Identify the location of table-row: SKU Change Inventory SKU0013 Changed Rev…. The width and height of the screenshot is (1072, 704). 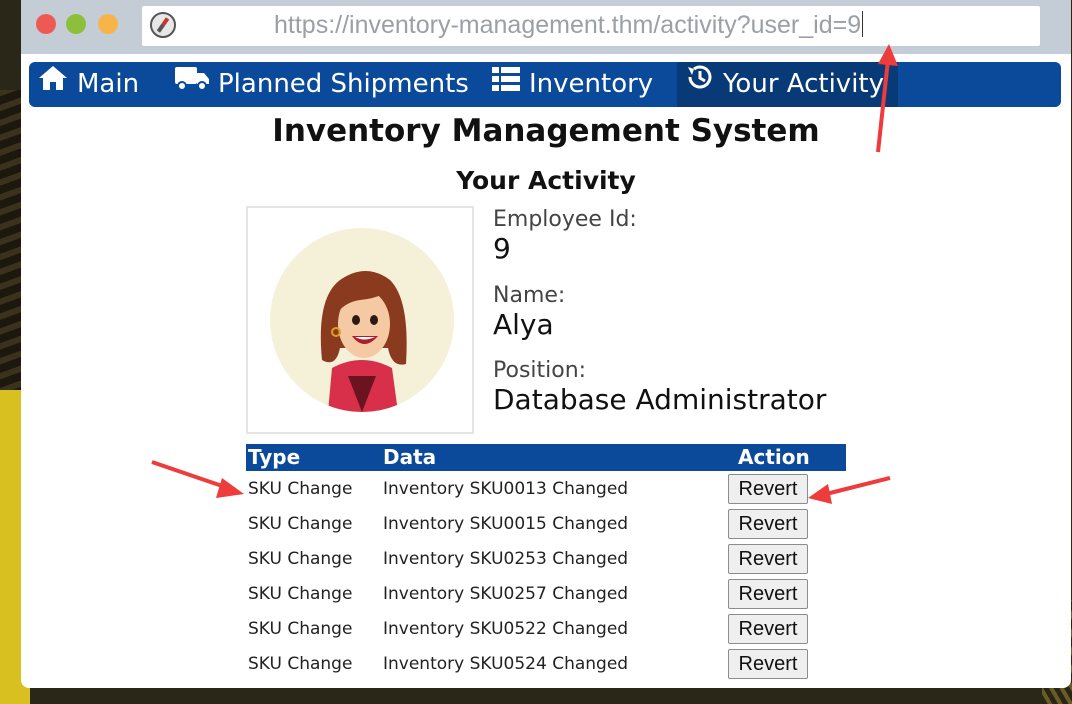
(546, 488).